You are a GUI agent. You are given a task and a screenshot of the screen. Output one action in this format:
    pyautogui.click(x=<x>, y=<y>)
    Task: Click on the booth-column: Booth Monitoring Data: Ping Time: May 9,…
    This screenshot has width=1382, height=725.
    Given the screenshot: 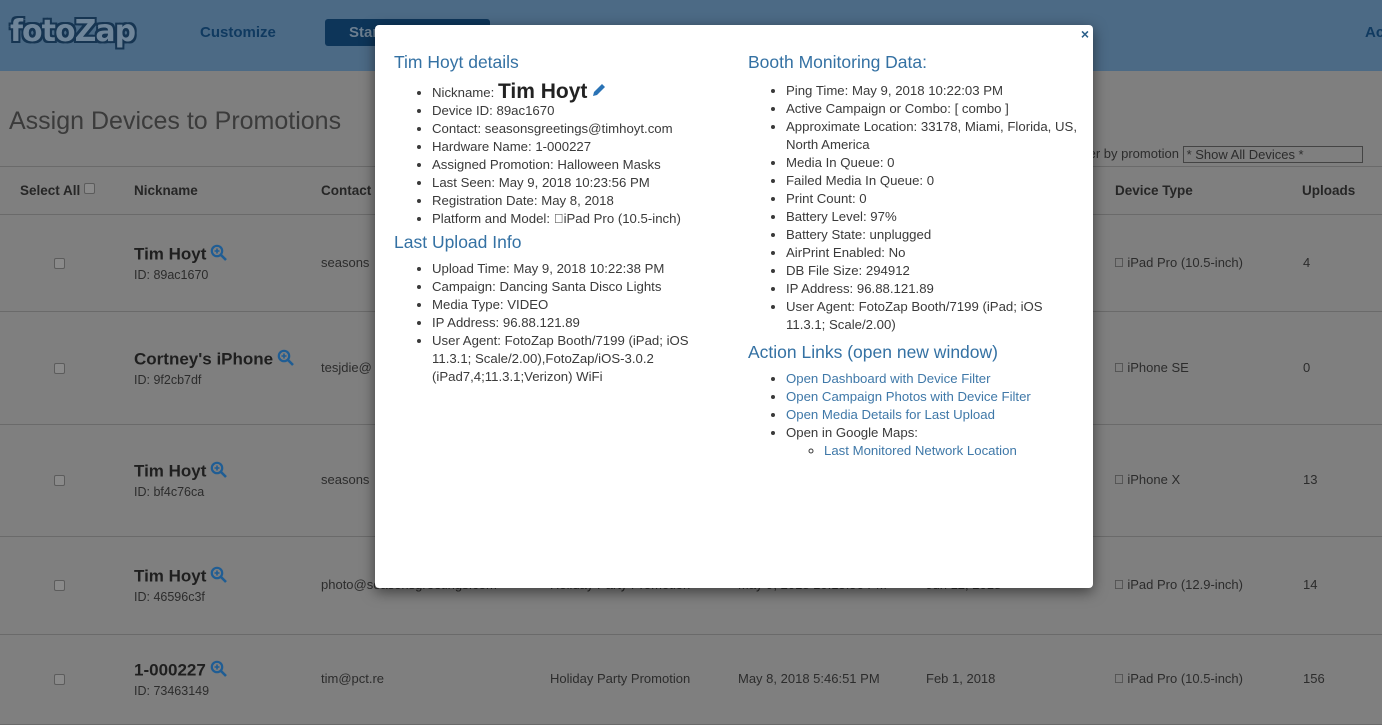 What is the action you would take?
    pyautogui.click(x=913, y=242)
    